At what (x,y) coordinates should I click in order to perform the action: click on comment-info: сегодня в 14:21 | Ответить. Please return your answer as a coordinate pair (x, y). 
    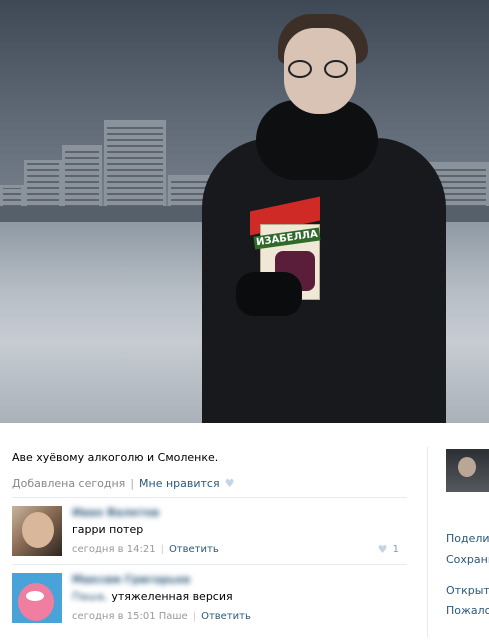
    Looking at the image, I should click on (145, 549).